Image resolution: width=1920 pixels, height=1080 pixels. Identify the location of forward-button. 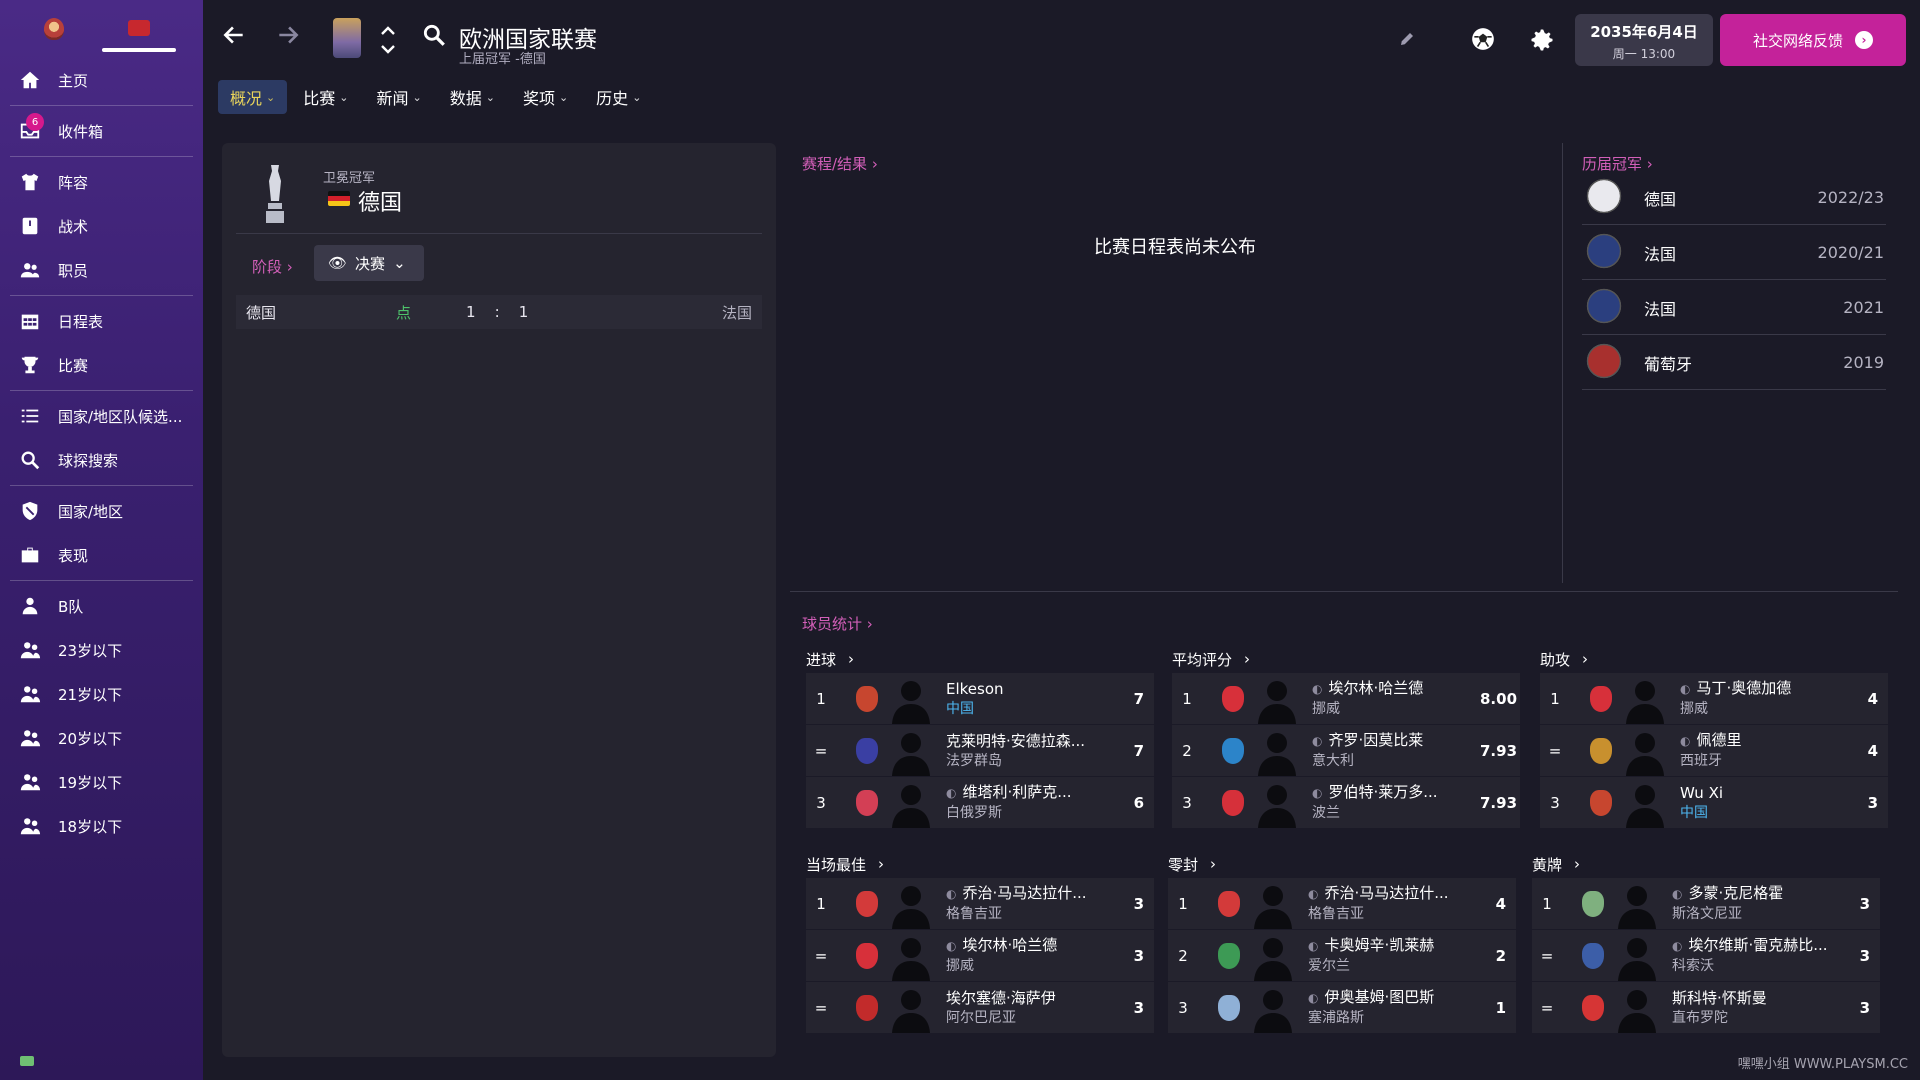
(288, 37).